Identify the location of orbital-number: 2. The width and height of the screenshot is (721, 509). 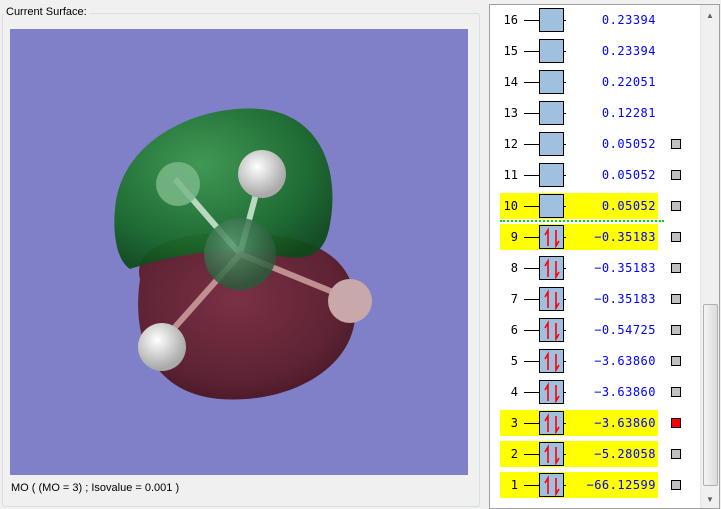
(514, 454).